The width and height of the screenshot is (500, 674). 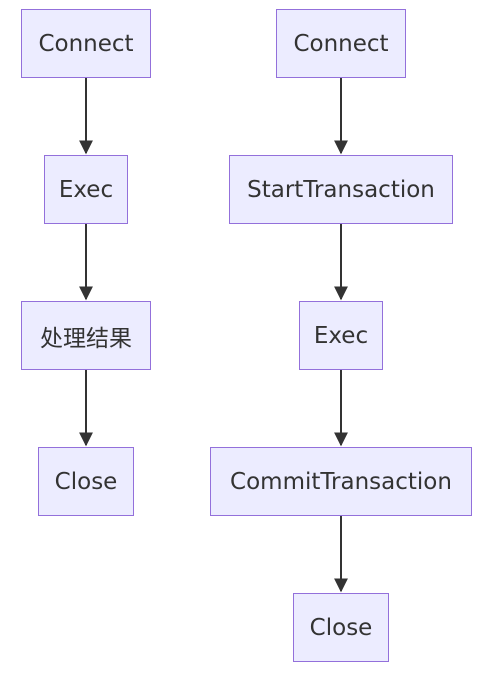 What do you see at coordinates (341, 189) in the screenshot?
I see `right-node-start-transaction: StartTransaction` at bounding box center [341, 189].